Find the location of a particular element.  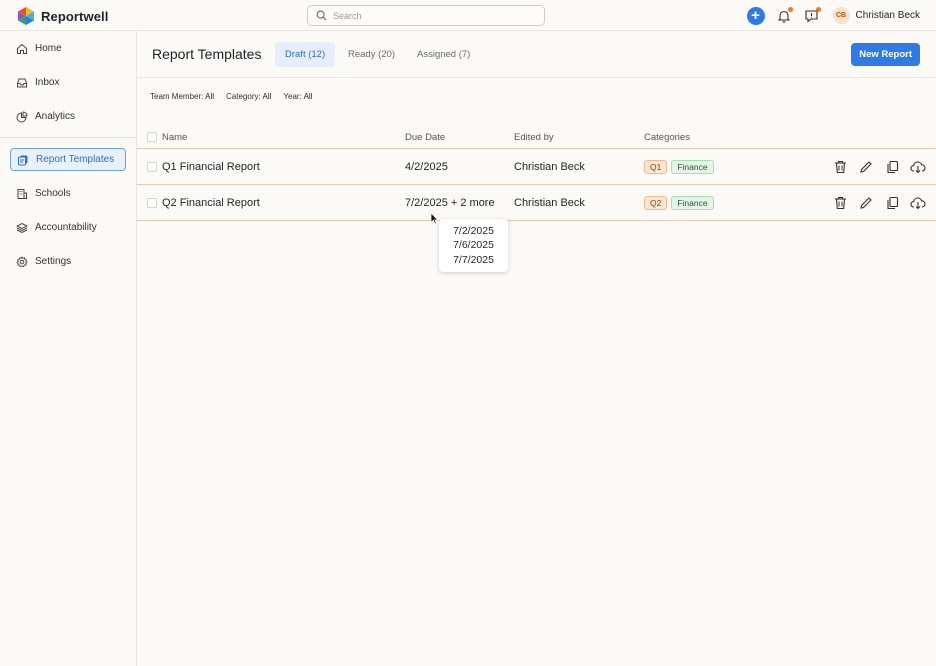

sidebar-item-analytics: Analytics is located at coordinates (68, 116).